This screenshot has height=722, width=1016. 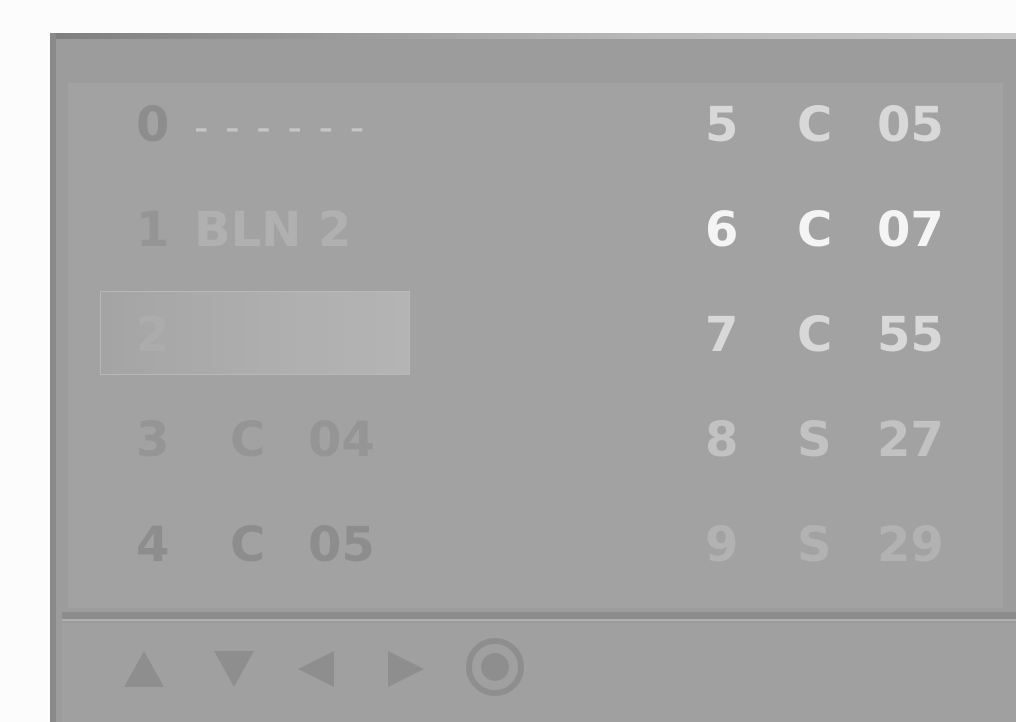 I want to click on program-number: 3, so click(x=153, y=440).